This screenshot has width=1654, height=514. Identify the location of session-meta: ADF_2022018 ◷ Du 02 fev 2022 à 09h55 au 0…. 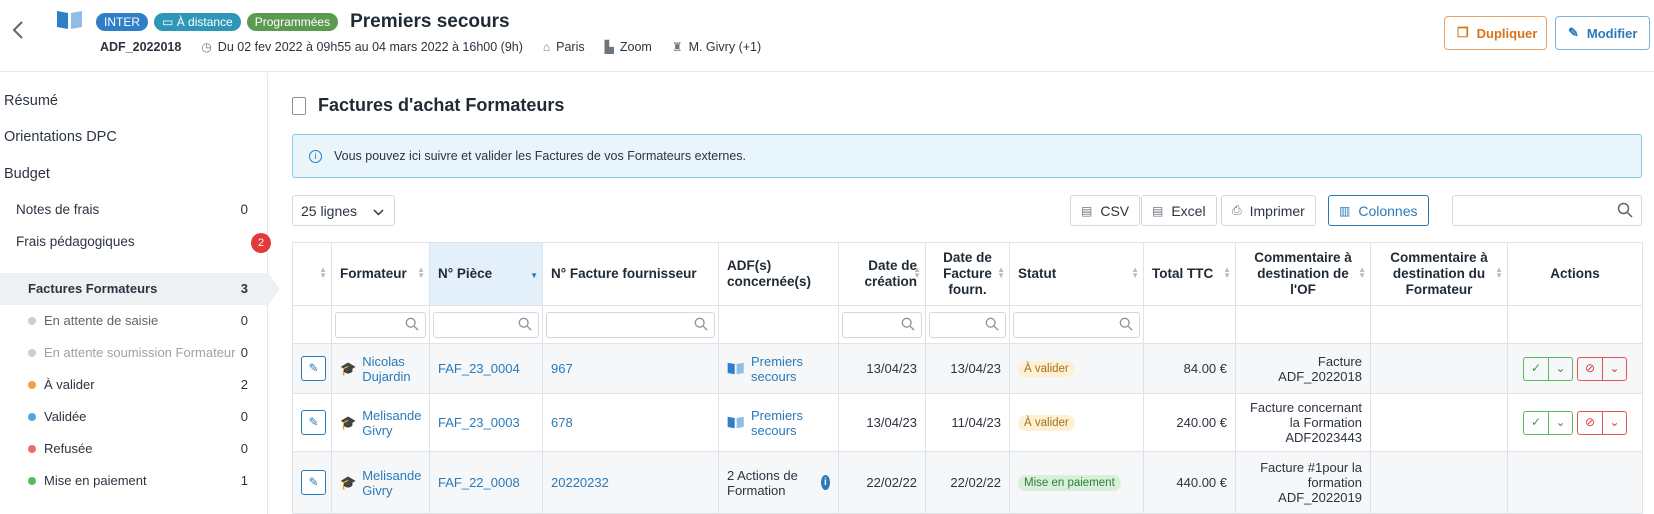
(430, 47).